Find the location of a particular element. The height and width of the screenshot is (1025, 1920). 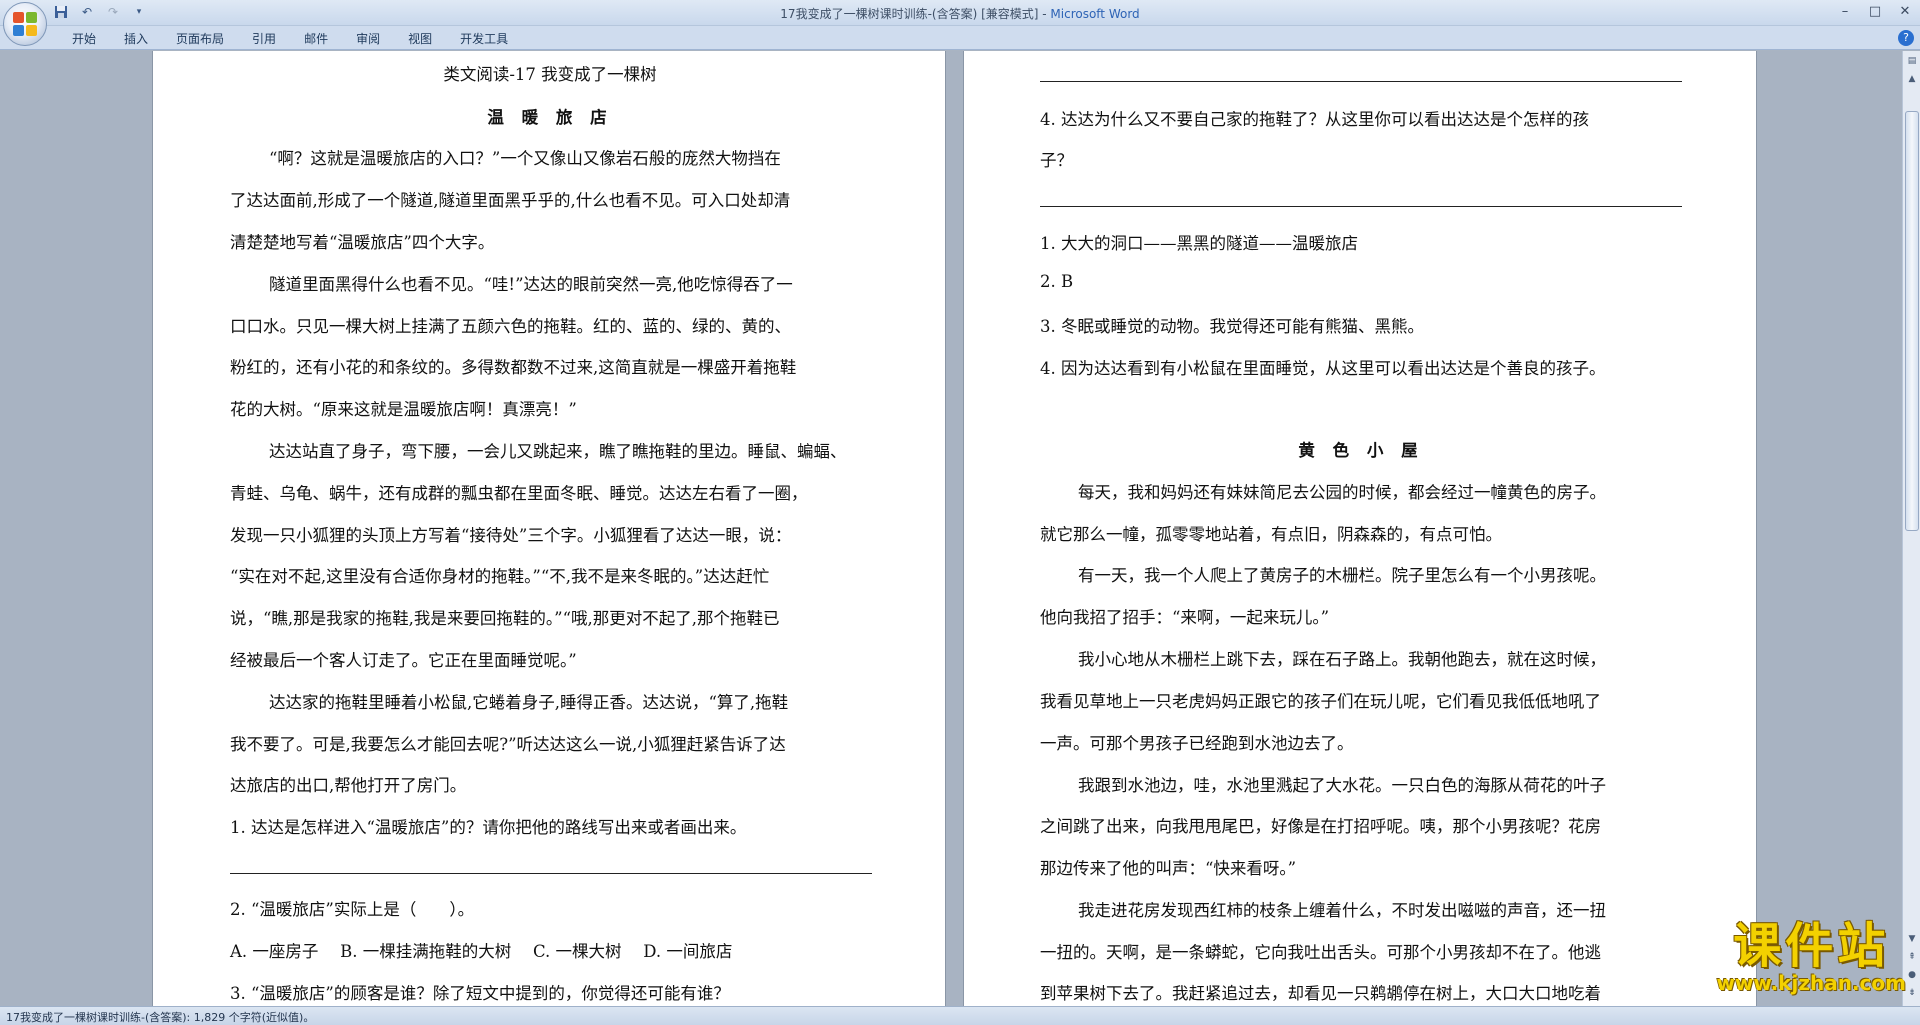

arrow-up-icon: ▲ is located at coordinates (1912, 79).